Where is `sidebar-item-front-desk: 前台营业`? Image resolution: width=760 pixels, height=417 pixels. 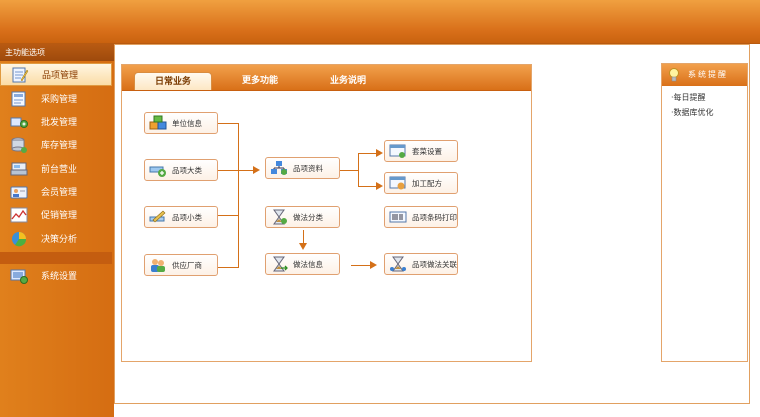
sidebar-item-front-desk: 前台营业 is located at coordinates (56, 168).